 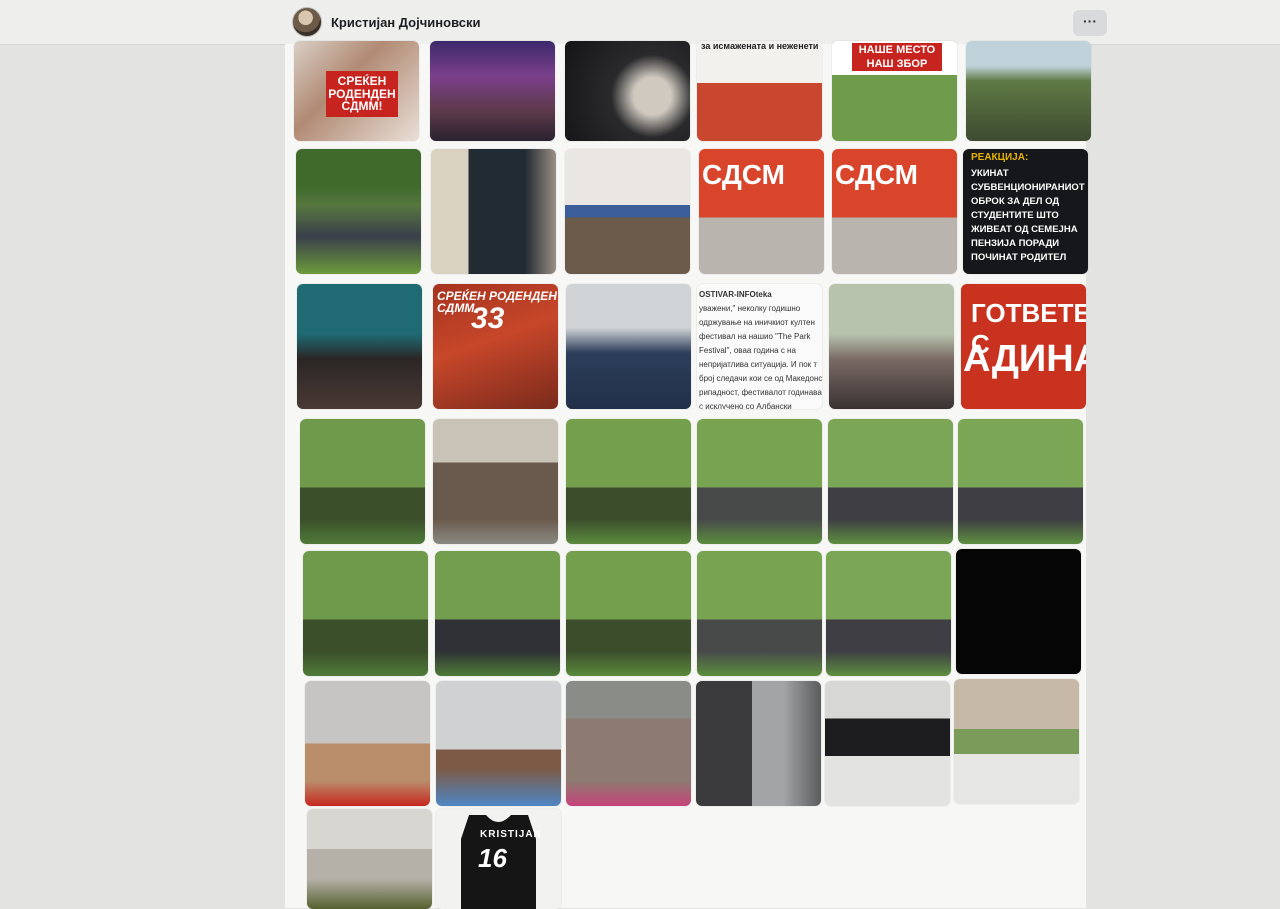 What do you see at coordinates (894, 91) in the screenshot?
I see `photo-tile: НАШЕ МЕСТО НАШ ЗБОР` at bounding box center [894, 91].